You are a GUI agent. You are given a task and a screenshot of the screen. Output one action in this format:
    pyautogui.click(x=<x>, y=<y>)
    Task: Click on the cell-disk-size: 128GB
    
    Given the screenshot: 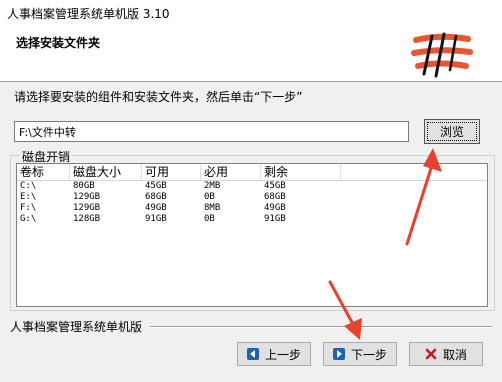 What is the action you would take?
    pyautogui.click(x=87, y=219)
    